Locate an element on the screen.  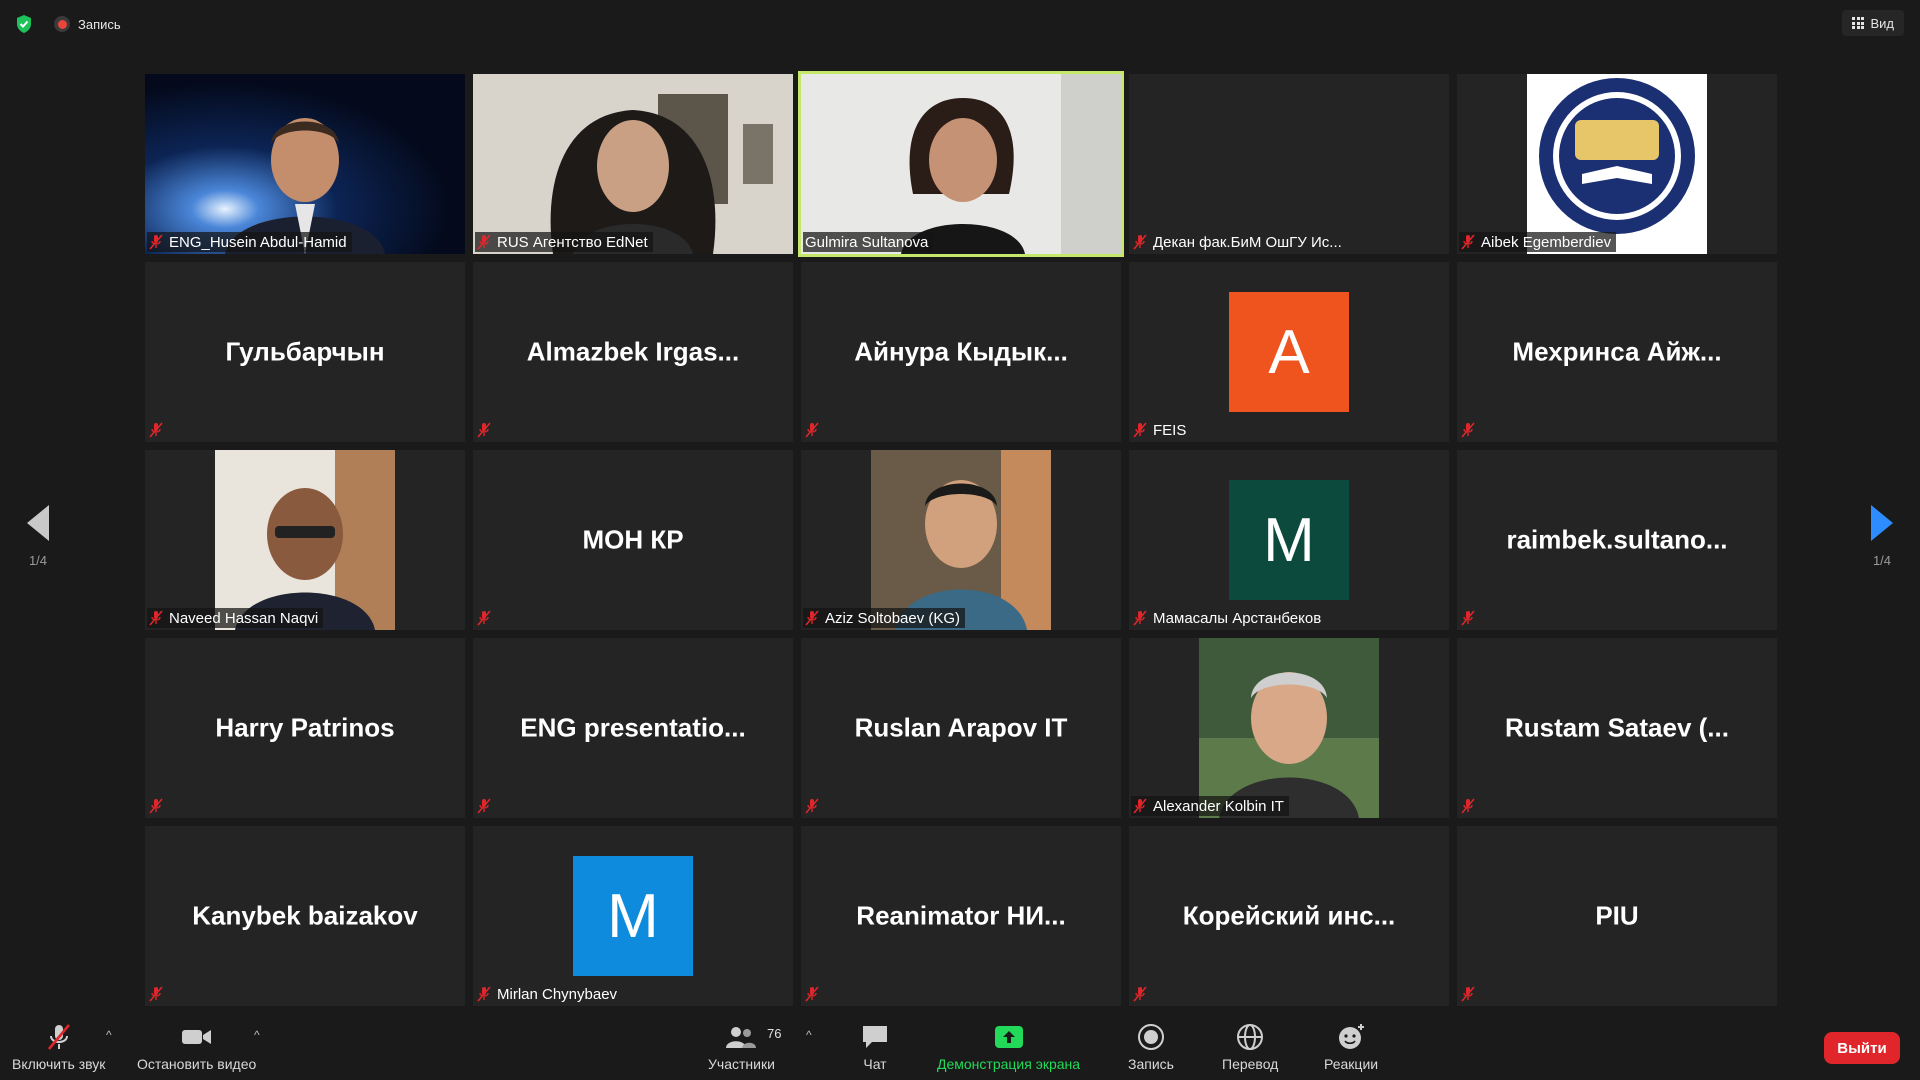
participant-name: Aziz Soltobaev (KG) is located at coordinates (893, 618).